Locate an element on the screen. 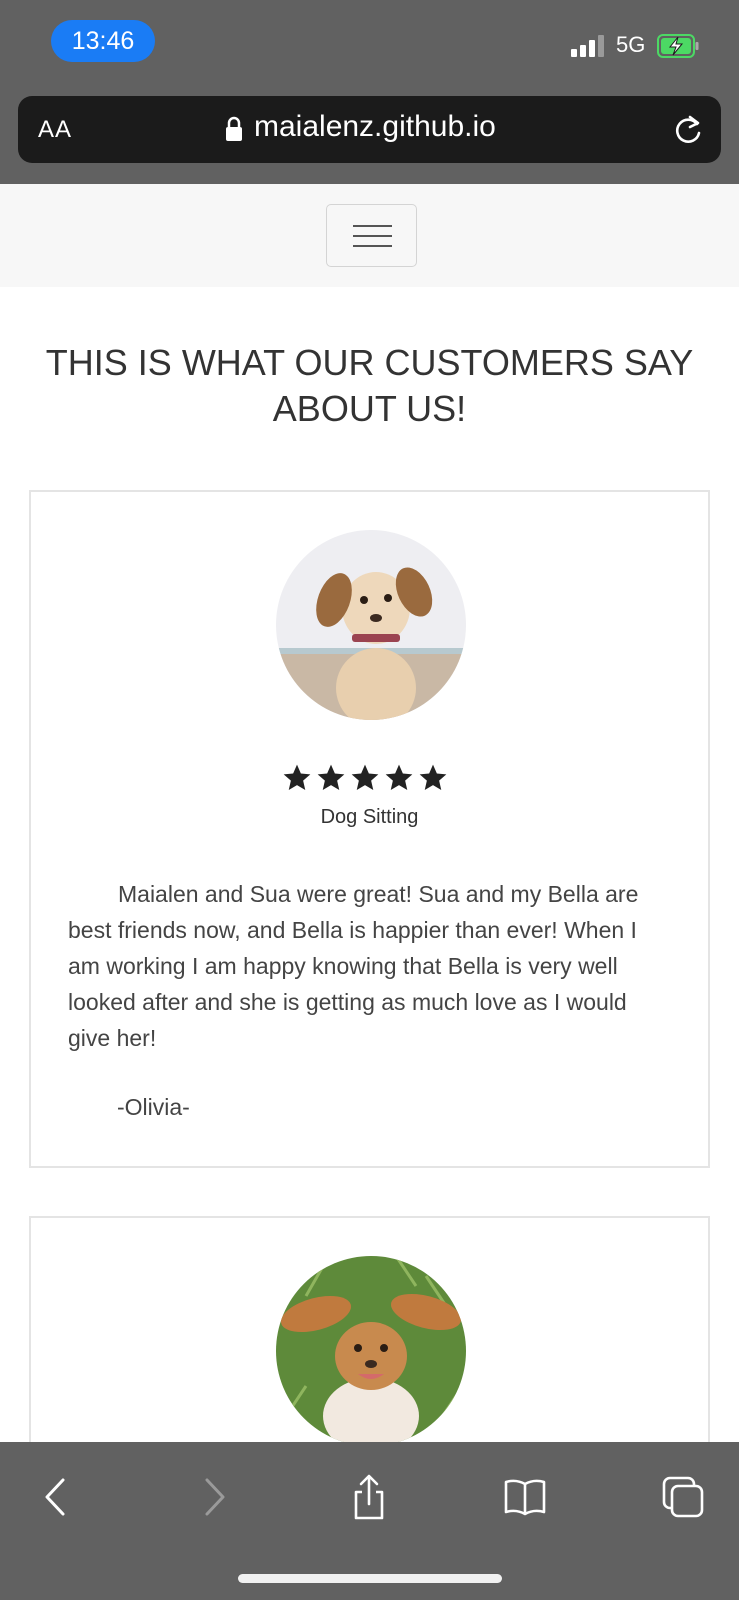 Image resolution: width=739 pixels, height=1600 pixels. navbar-toggle-button is located at coordinates (371, 235).